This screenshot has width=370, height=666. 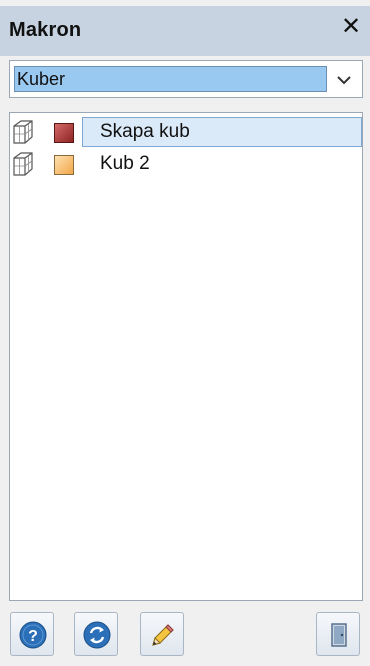 I want to click on panel-title: Makron, so click(x=45, y=30).